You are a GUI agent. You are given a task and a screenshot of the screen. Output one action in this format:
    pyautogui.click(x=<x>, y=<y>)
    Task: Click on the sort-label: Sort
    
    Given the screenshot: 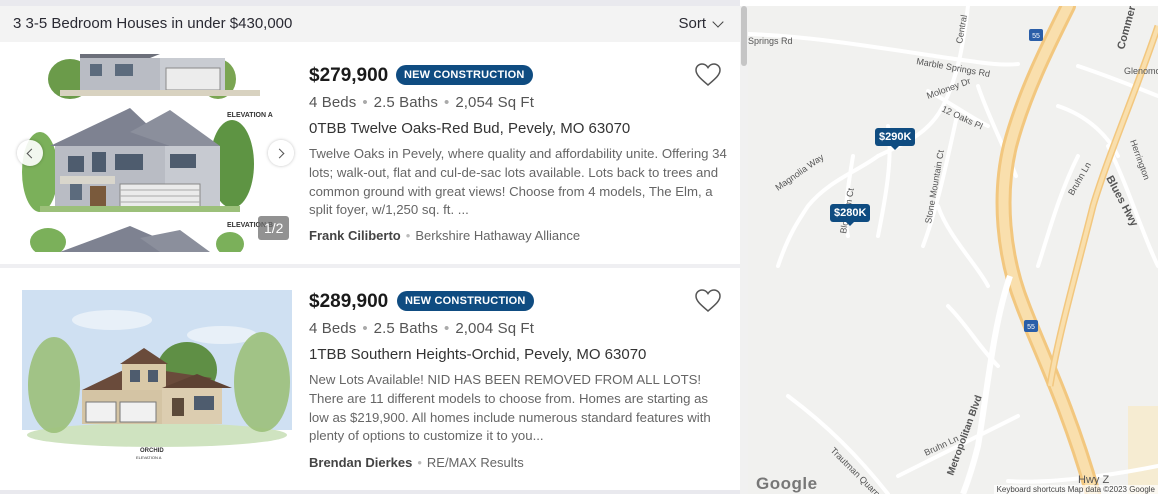 What is the action you would take?
    pyautogui.click(x=692, y=23)
    